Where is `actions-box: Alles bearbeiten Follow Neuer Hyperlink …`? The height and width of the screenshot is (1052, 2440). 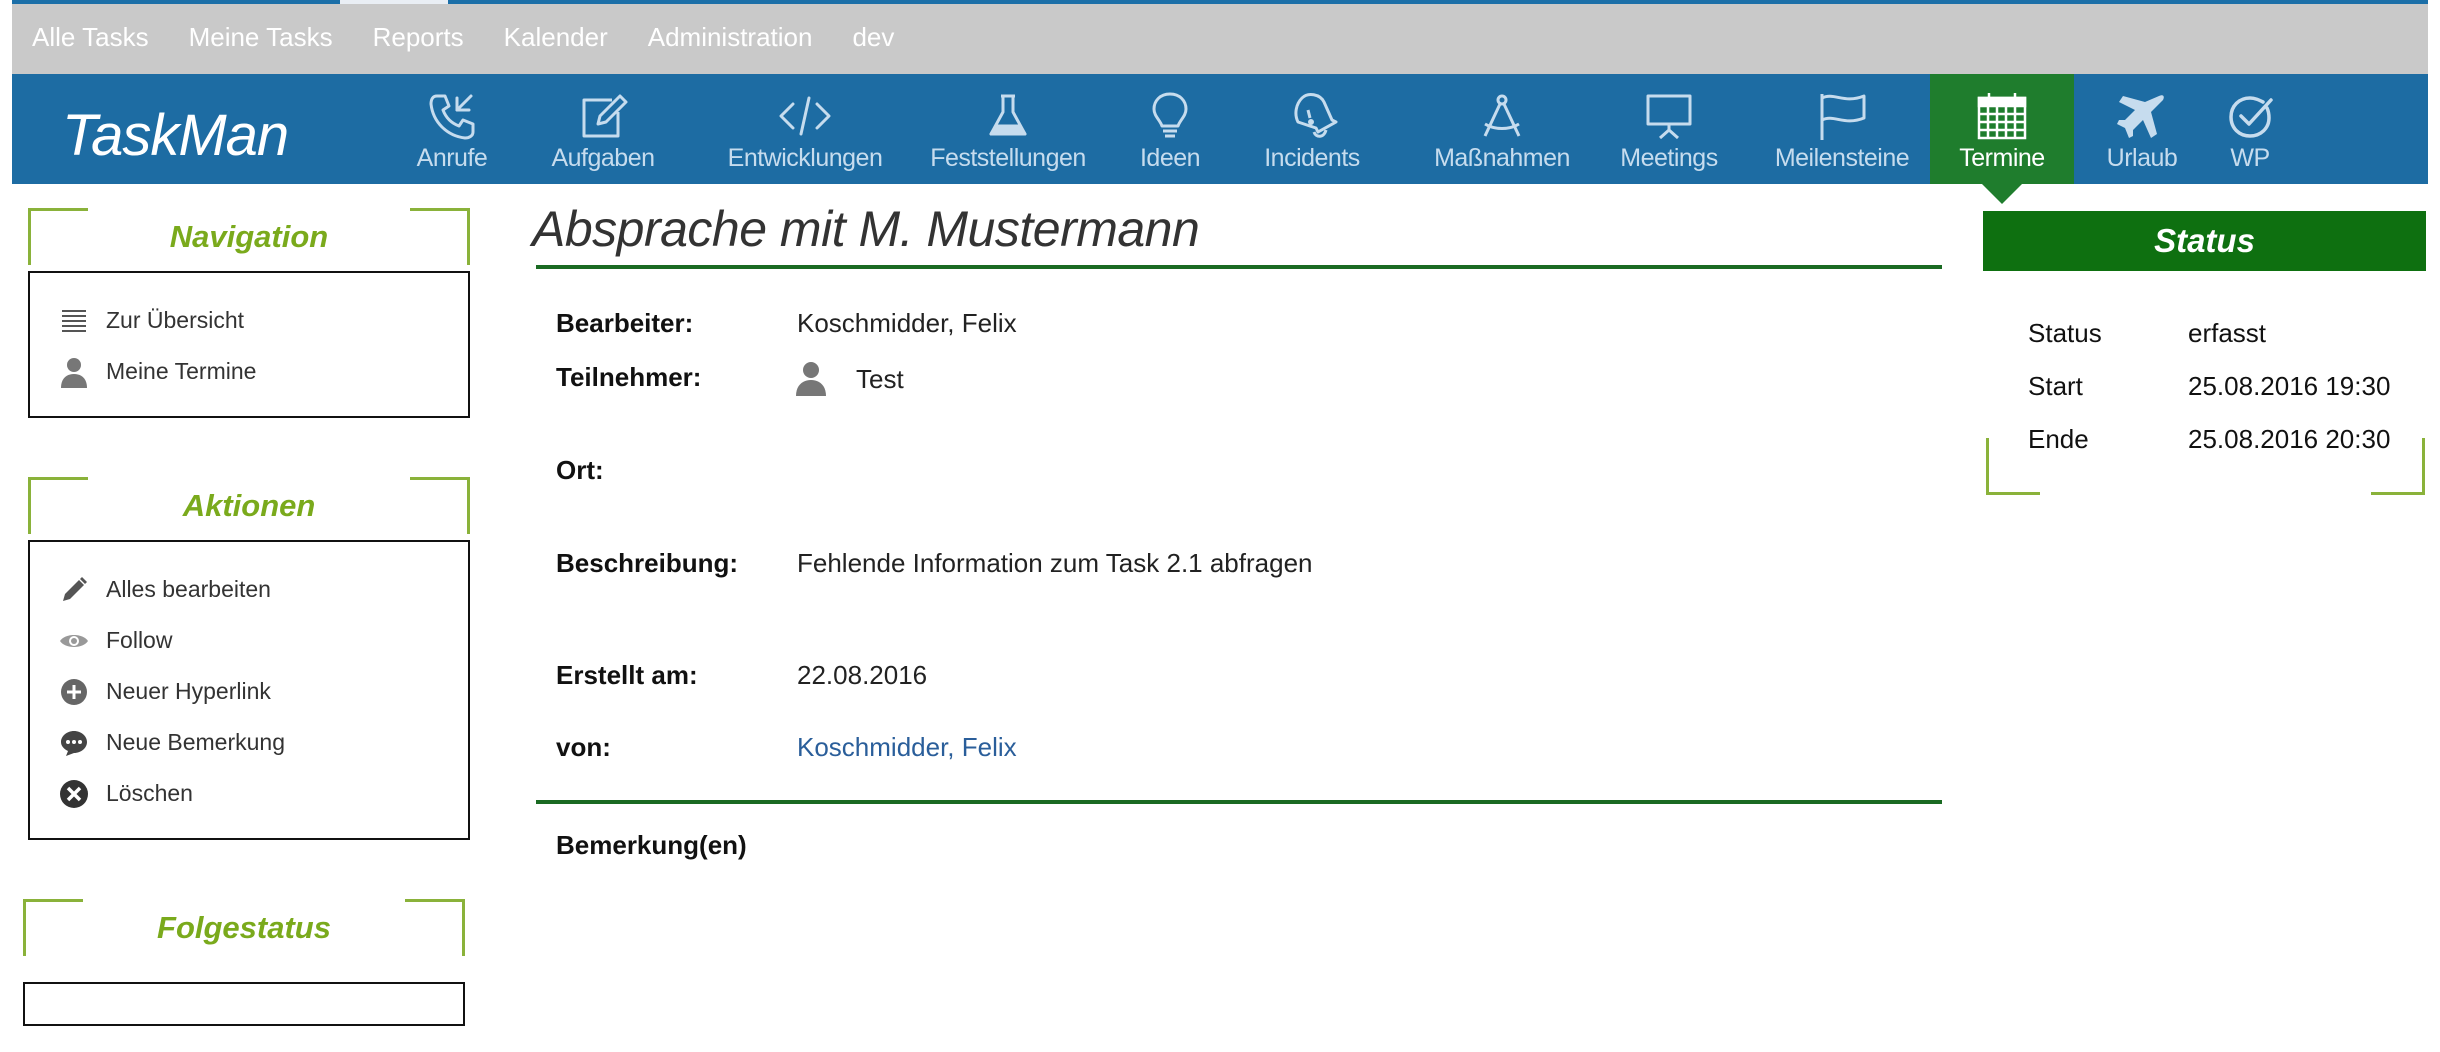 actions-box: Alles bearbeiten Follow Neuer Hyperlink … is located at coordinates (249, 690).